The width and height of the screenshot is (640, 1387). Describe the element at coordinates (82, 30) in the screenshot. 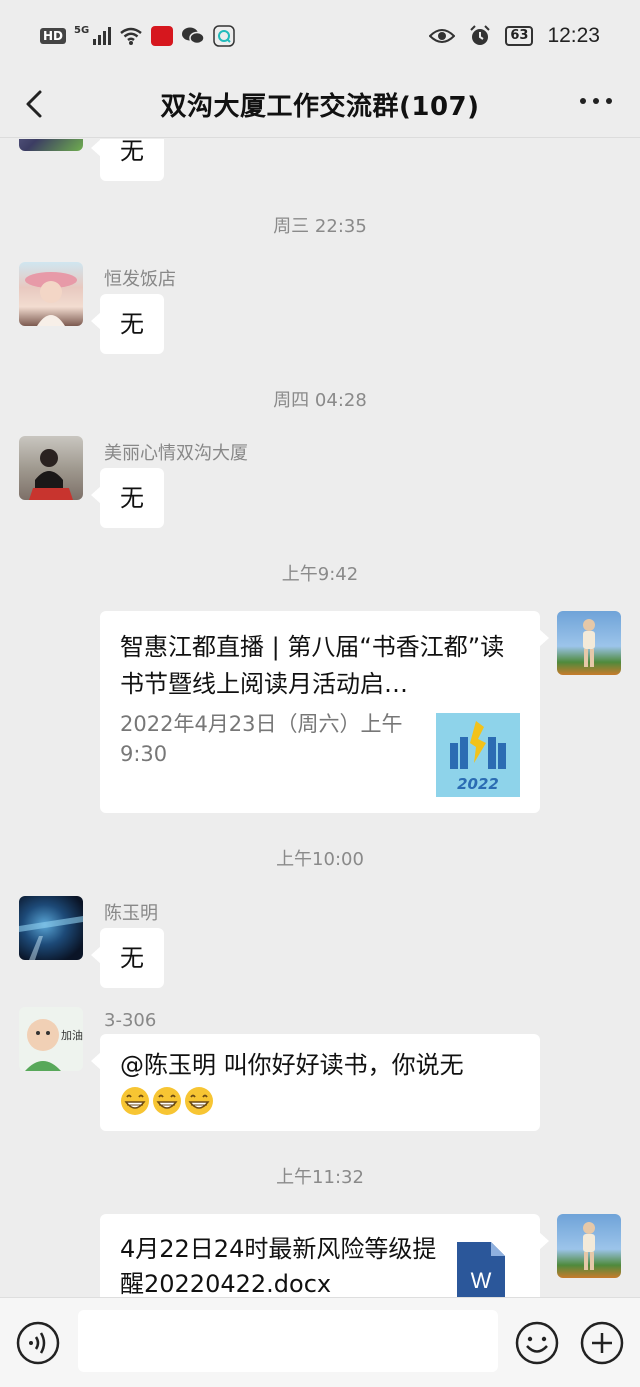

I see `network-type: 5G` at that location.